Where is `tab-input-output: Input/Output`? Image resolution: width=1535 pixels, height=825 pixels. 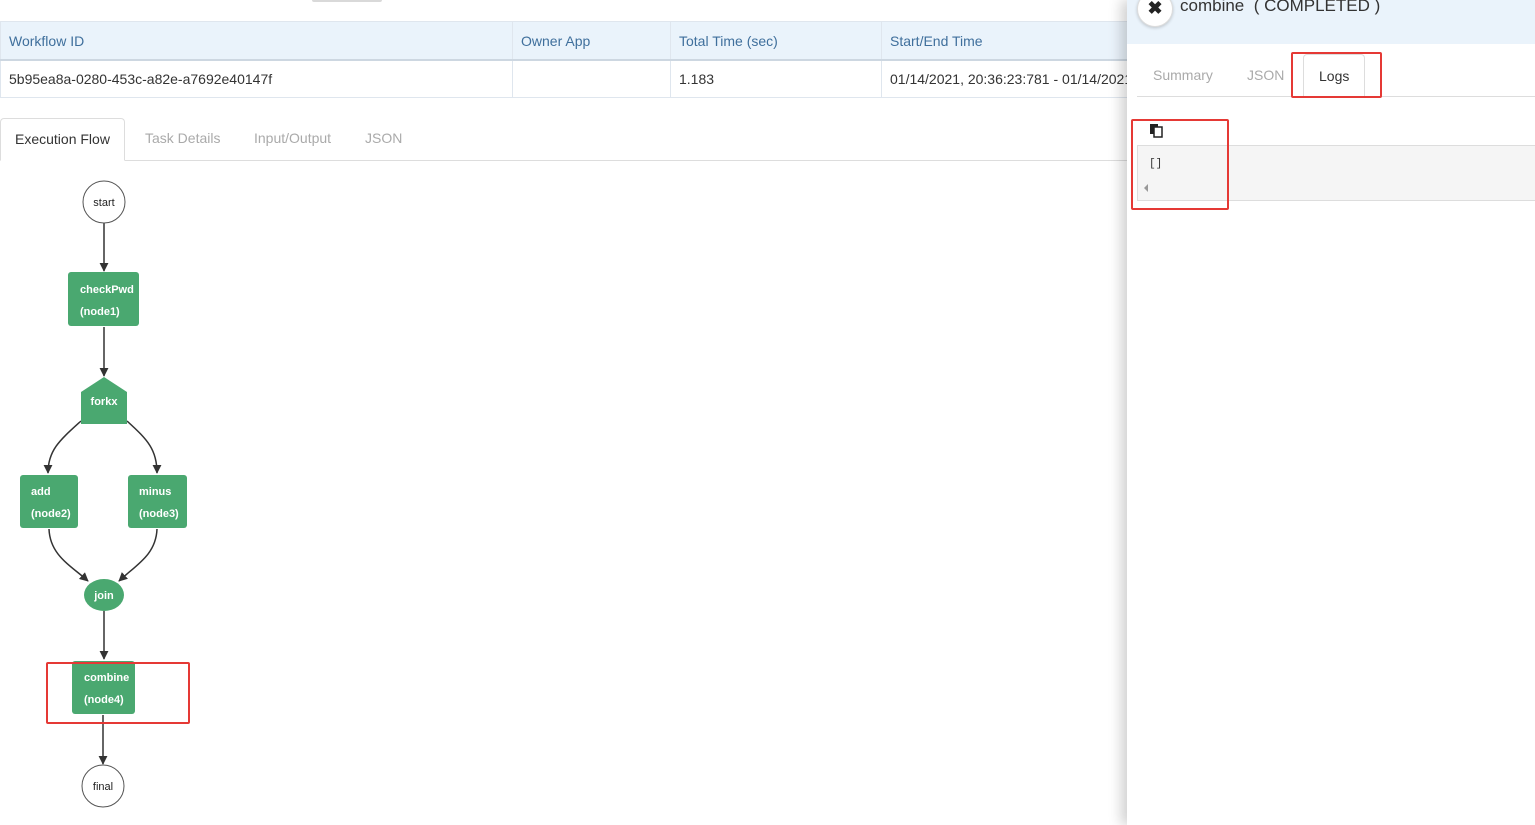
tab-input-output: Input/Output is located at coordinates (292, 138).